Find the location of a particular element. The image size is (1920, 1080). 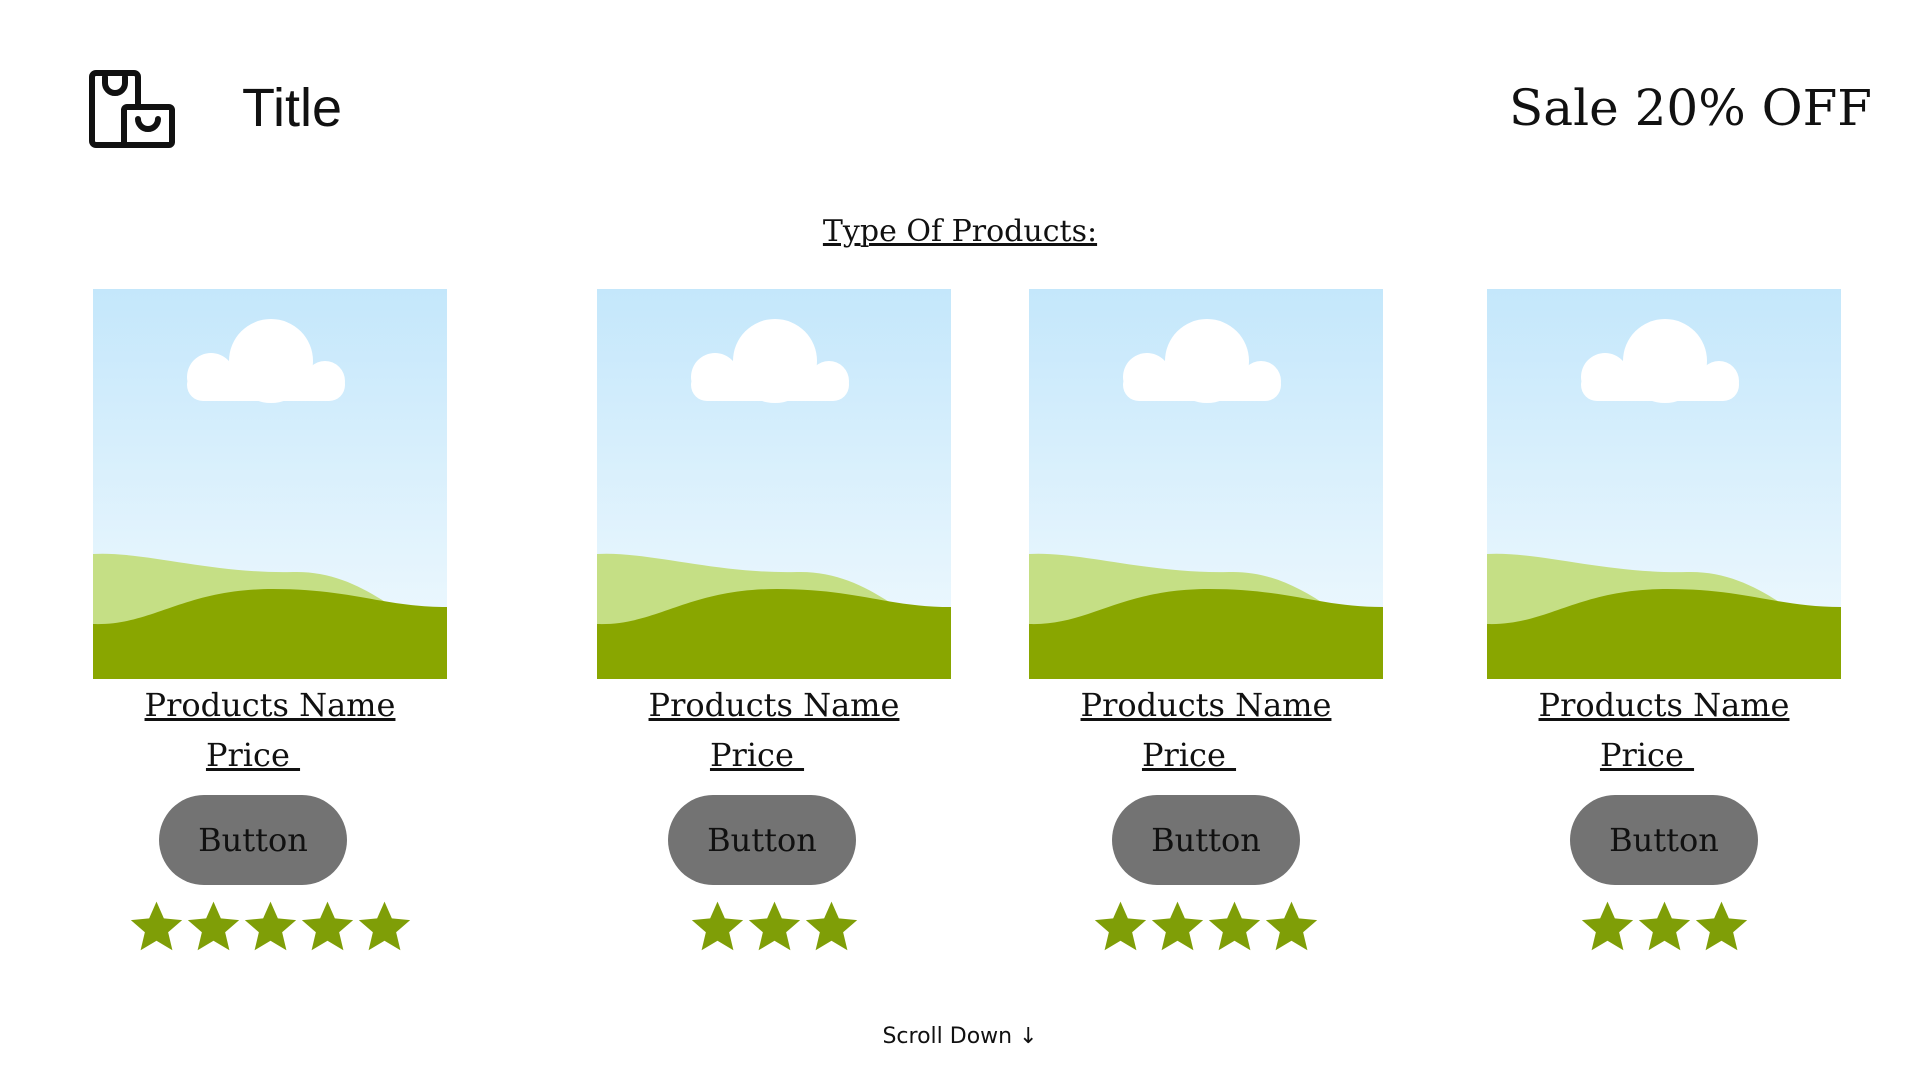

scroll-down-hint: Scroll Down ↓ is located at coordinates (960, 1037).